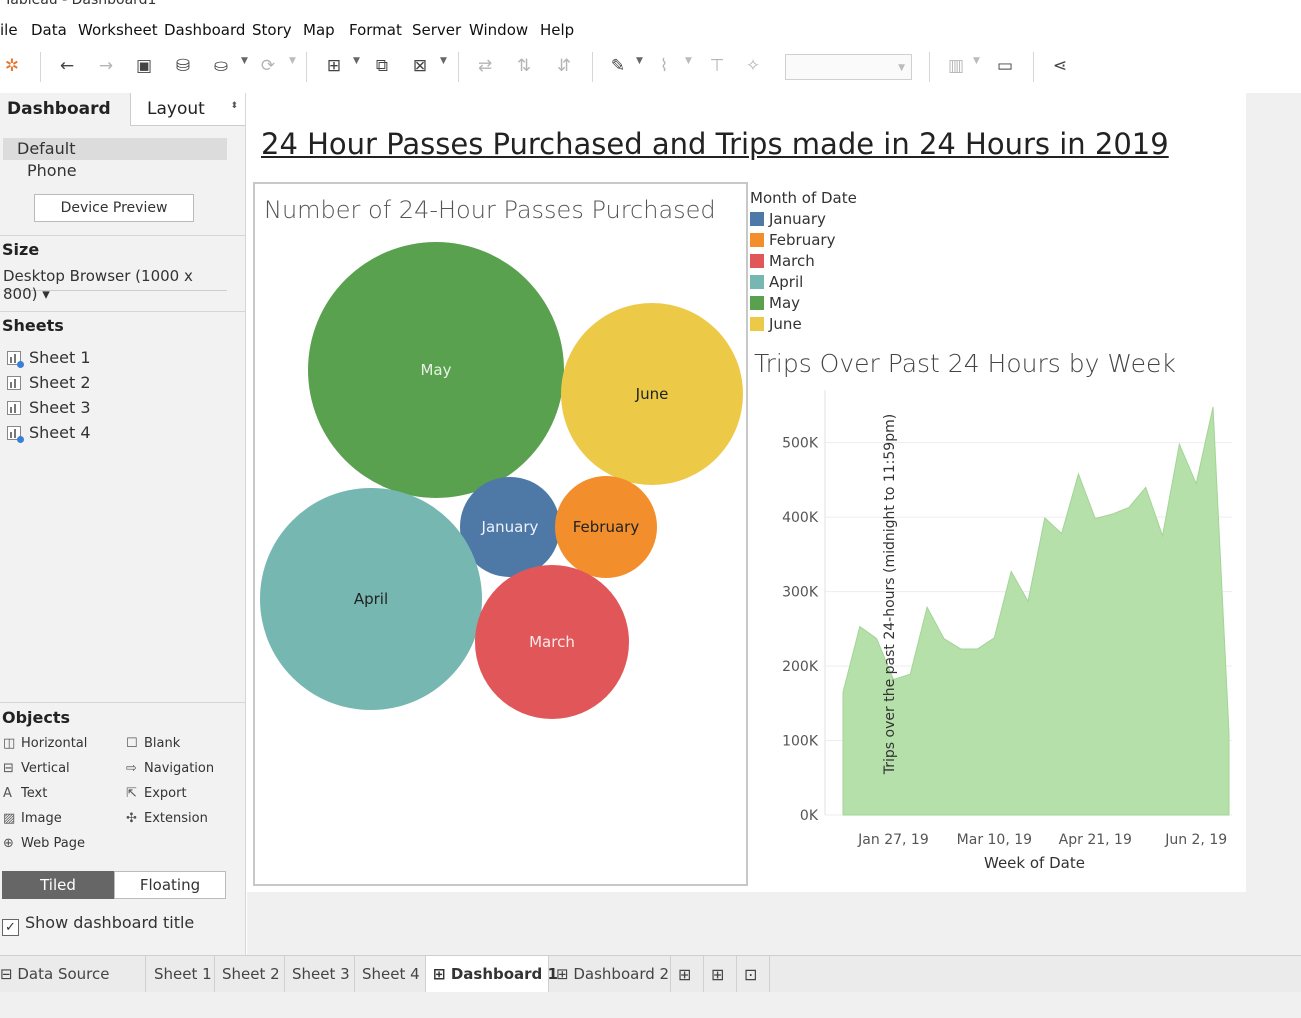  What do you see at coordinates (49, 409) in the screenshot?
I see `sheet-item-3: Sheet 3` at bounding box center [49, 409].